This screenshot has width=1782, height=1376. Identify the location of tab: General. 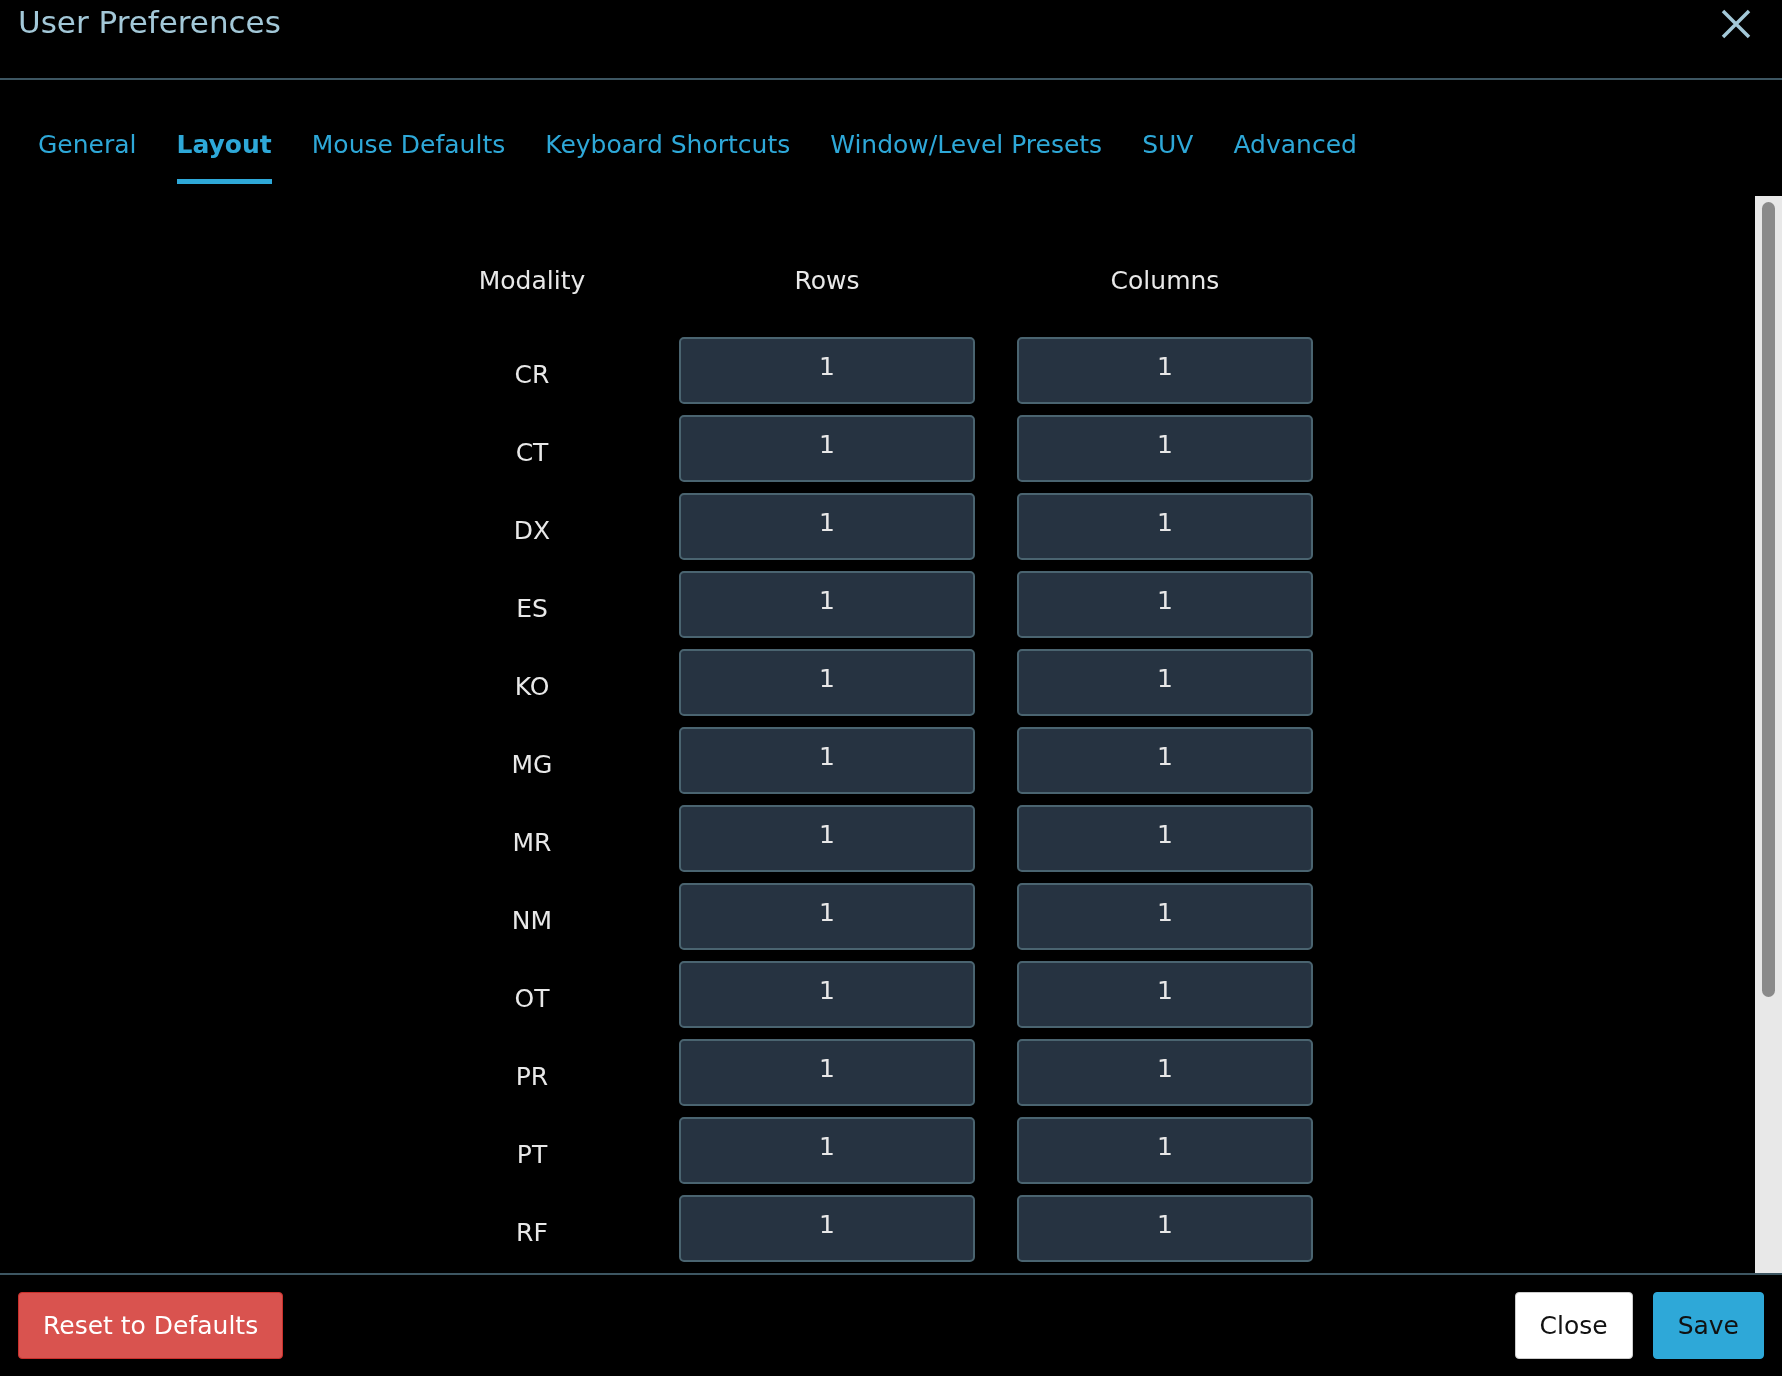
(87, 157).